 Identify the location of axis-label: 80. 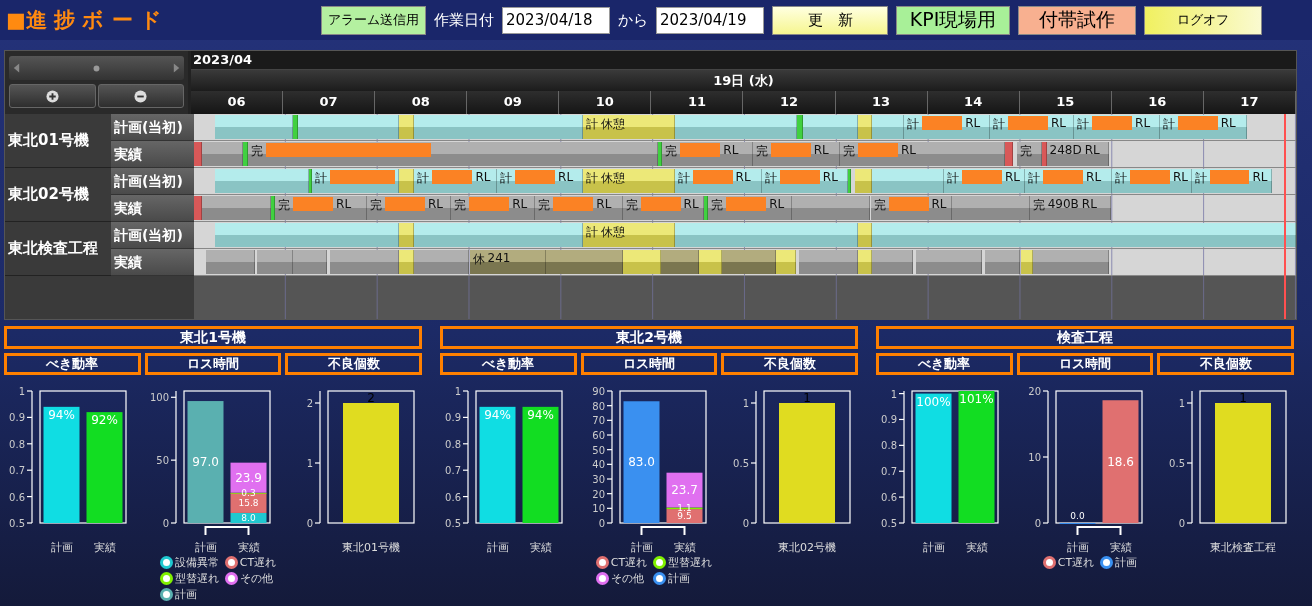
(598, 406).